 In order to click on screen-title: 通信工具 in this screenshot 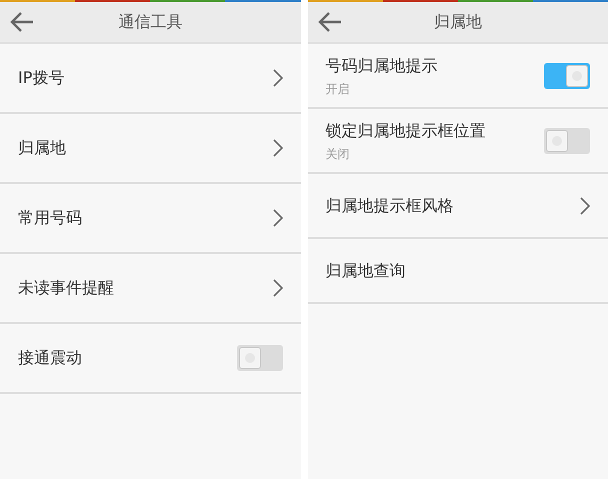, I will do `click(150, 22)`.